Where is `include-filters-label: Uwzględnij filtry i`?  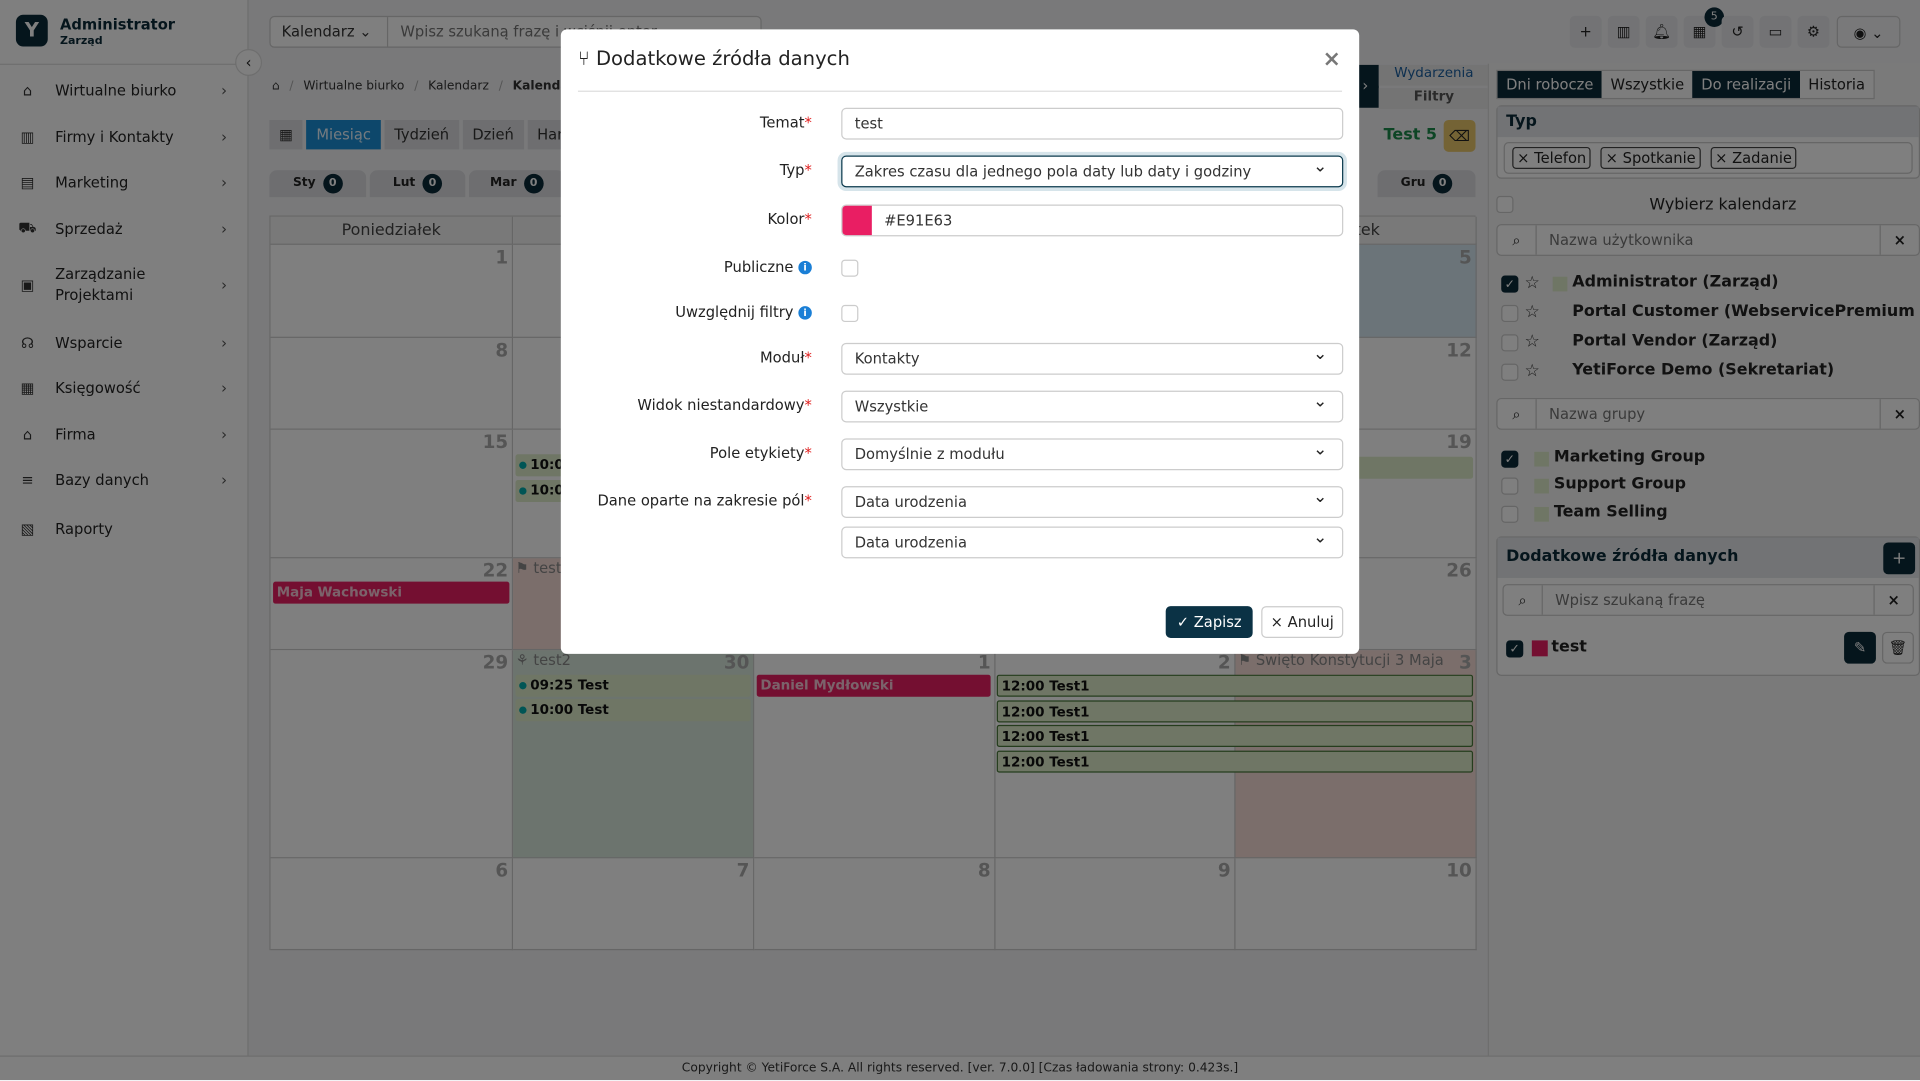
include-filters-label: Uwzględnij filtry i is located at coordinates (743, 312).